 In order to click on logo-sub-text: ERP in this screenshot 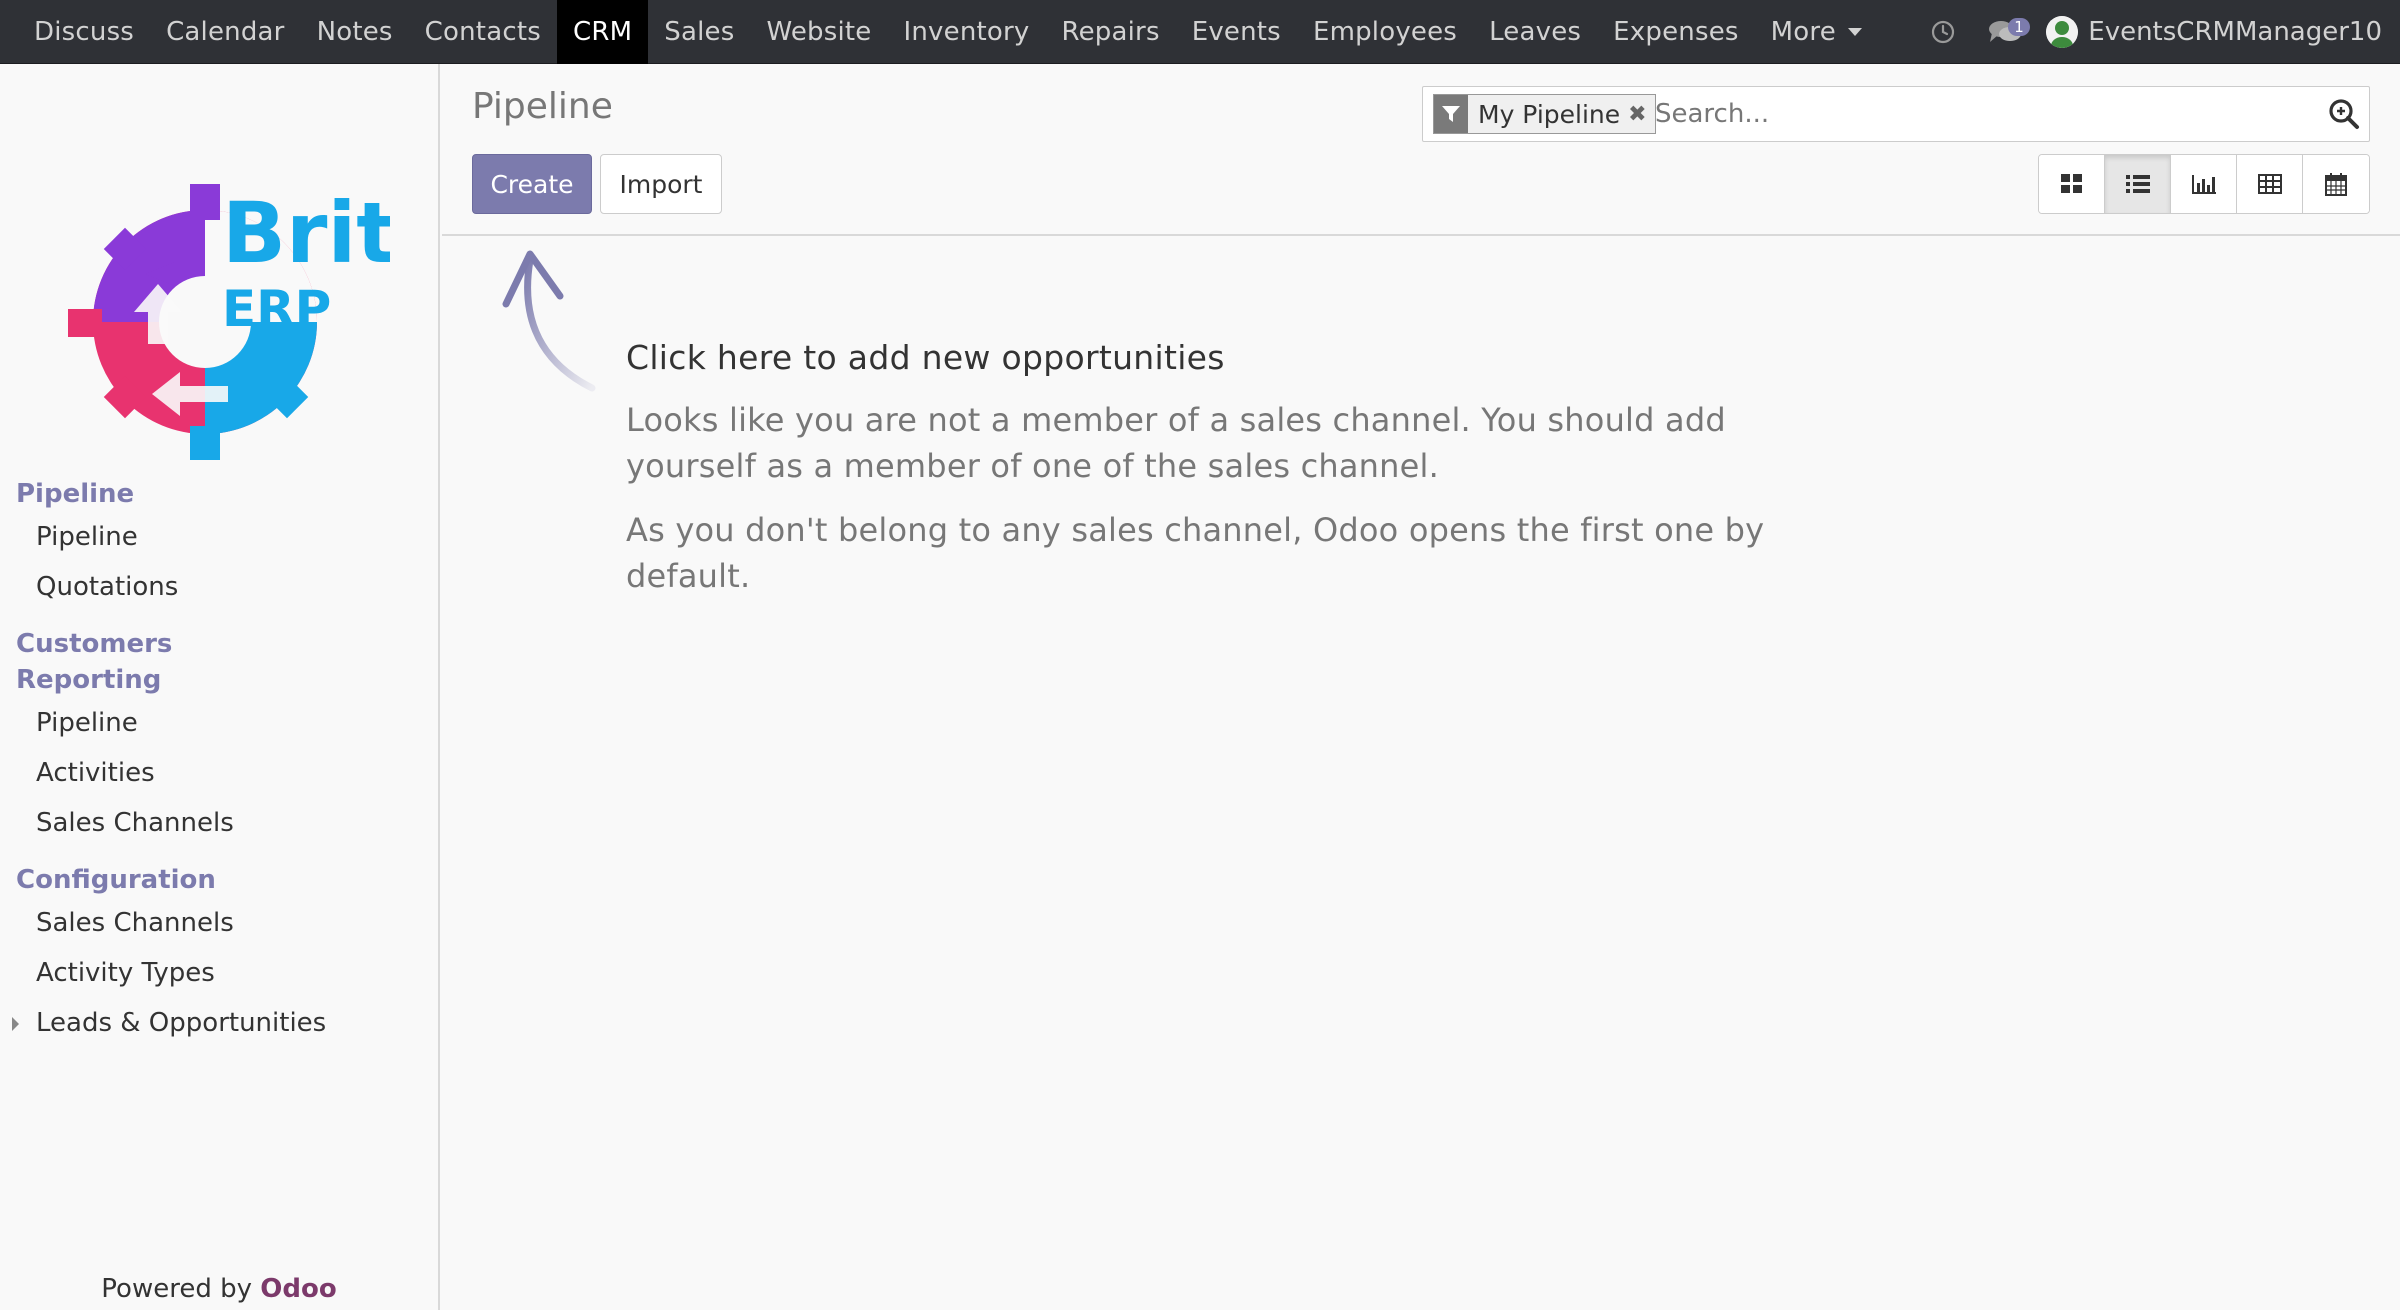, I will do `click(276, 309)`.